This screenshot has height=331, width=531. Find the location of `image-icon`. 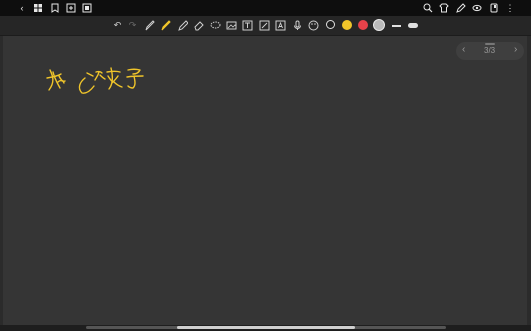

image-icon is located at coordinates (231, 25).